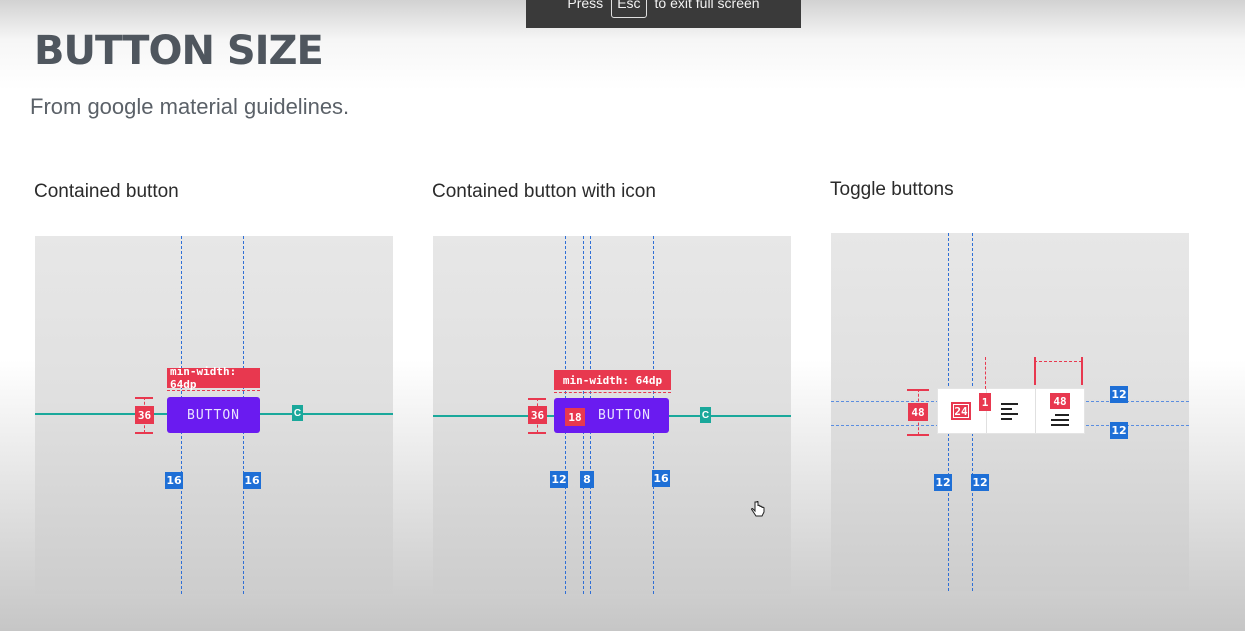 Image resolution: width=1245 pixels, height=631 pixels. Describe the element at coordinates (892, 189) in the screenshot. I see `panel-title-toggle: Toggle buttons` at that location.